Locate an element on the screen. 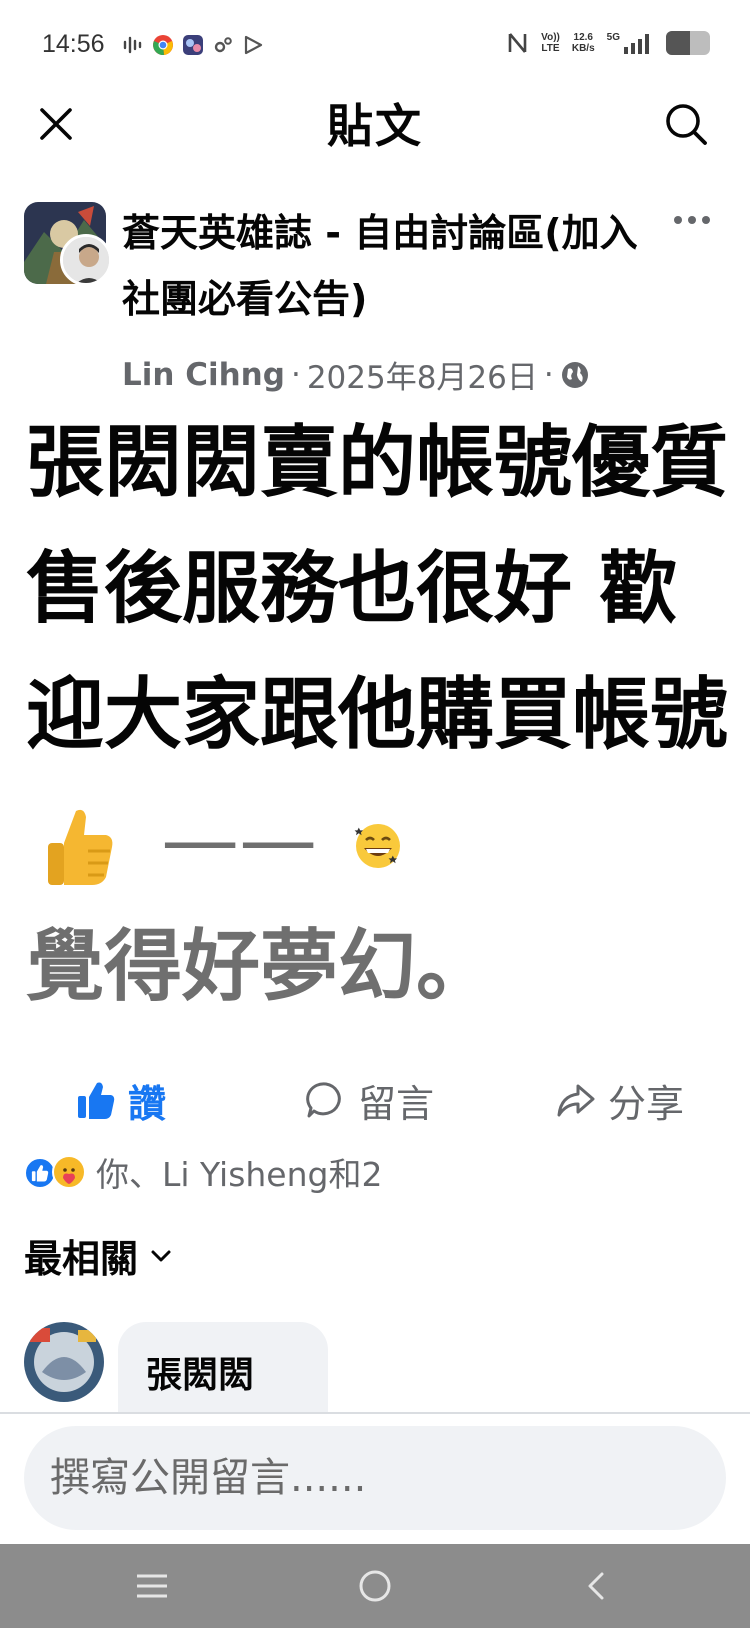 The width and height of the screenshot is (750, 1628). reaction-summary-text: 你、Li Yisheng和2 is located at coordinates (239, 1174).